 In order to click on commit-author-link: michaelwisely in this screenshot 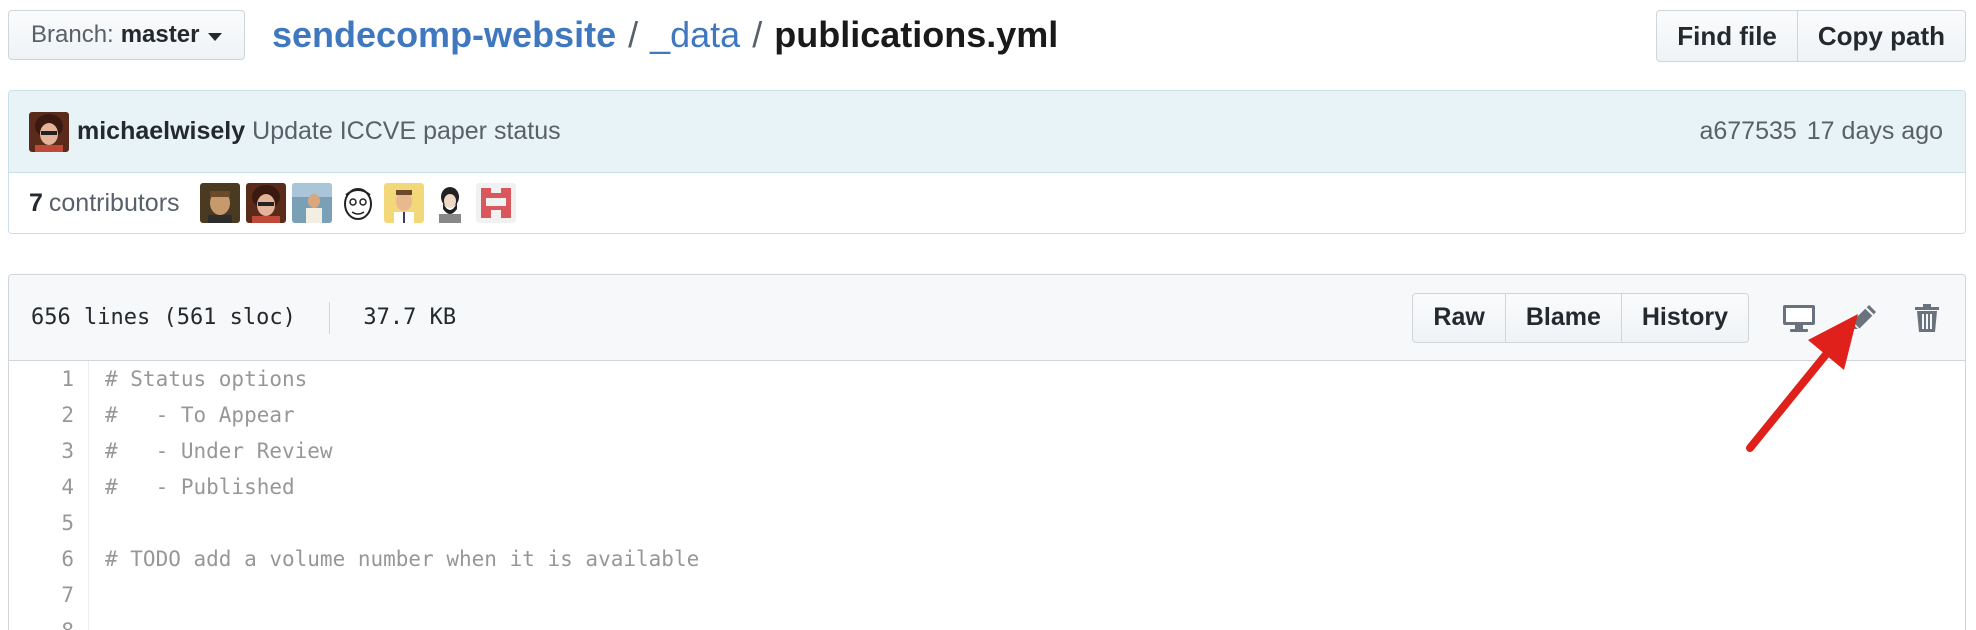, I will do `click(161, 131)`.